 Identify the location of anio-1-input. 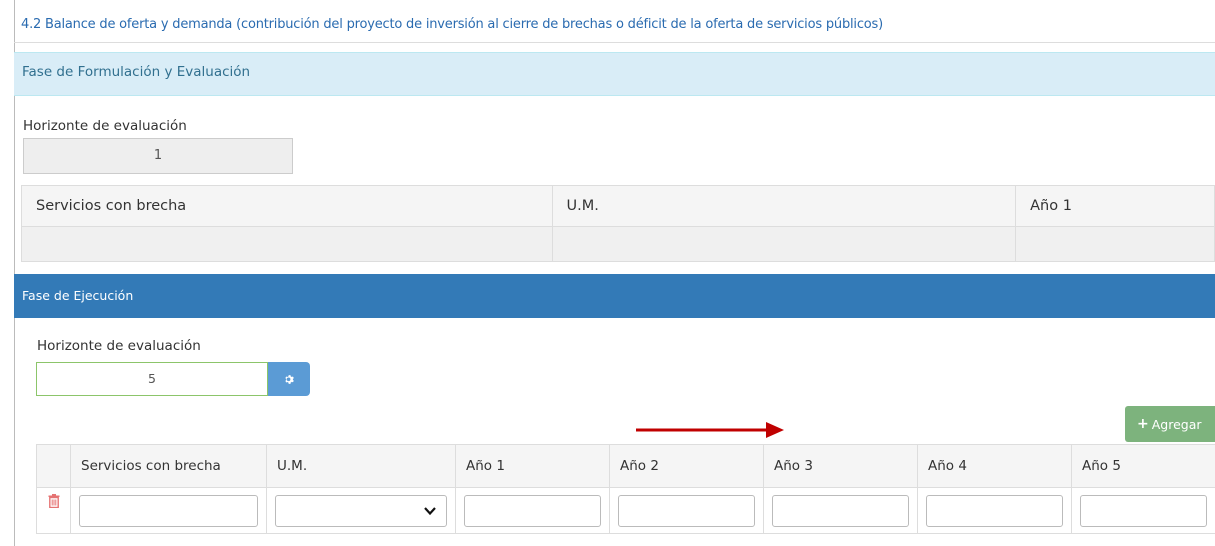
(532, 510).